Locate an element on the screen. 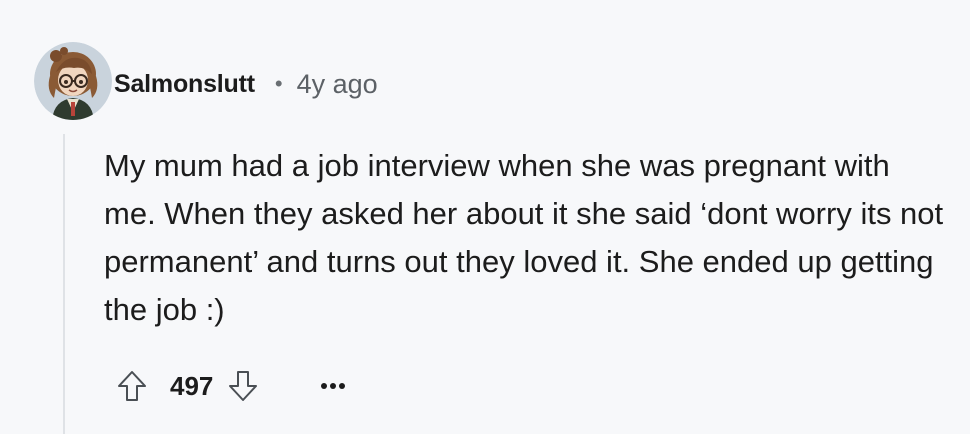  arrow-down-outline-icon is located at coordinates (243, 386).